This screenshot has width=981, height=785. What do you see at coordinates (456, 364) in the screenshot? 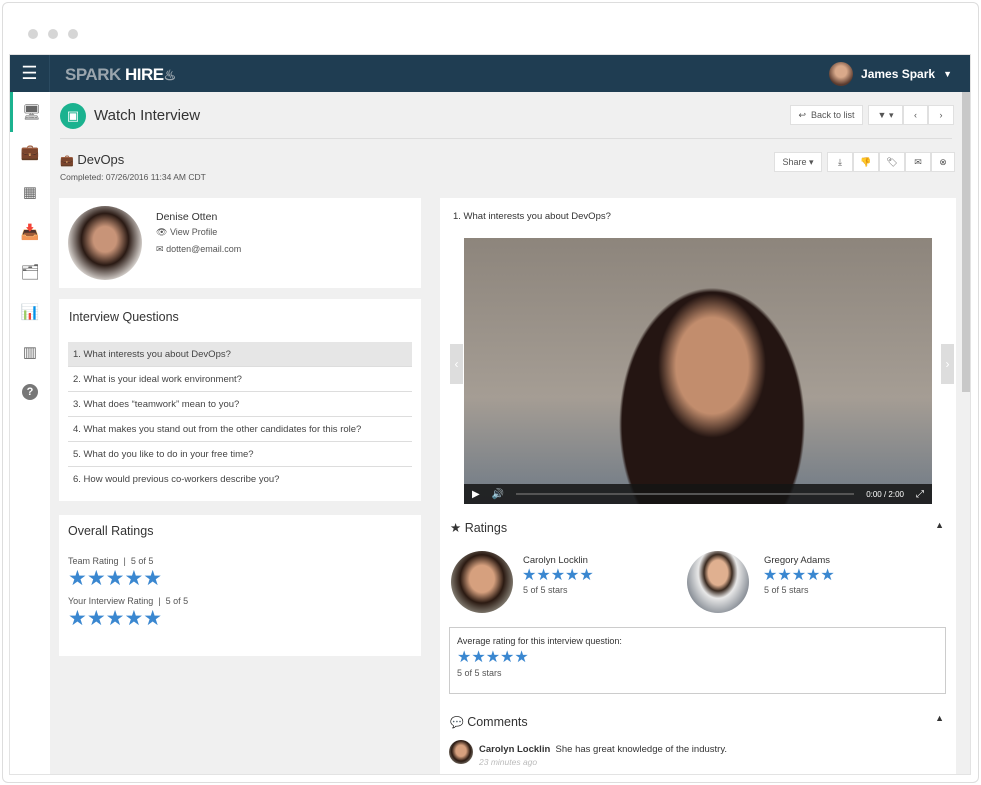
I see `prev-question-arrow: ‹` at bounding box center [456, 364].